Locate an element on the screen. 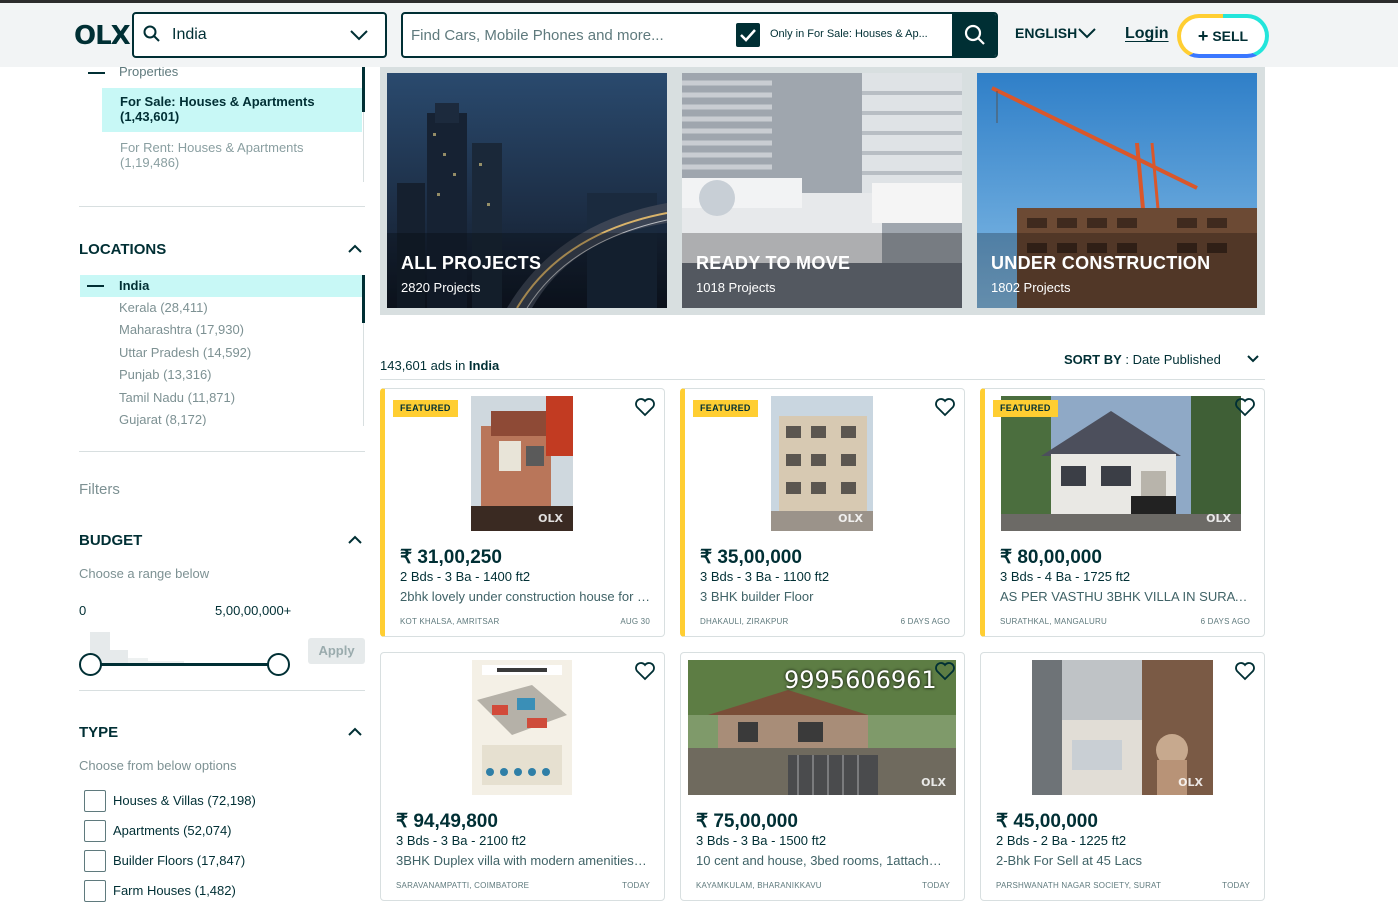 This screenshot has height=918, width=1398. category-other: For Rent: Houses & Apartments (1,19,486) is located at coordinates (235, 155).